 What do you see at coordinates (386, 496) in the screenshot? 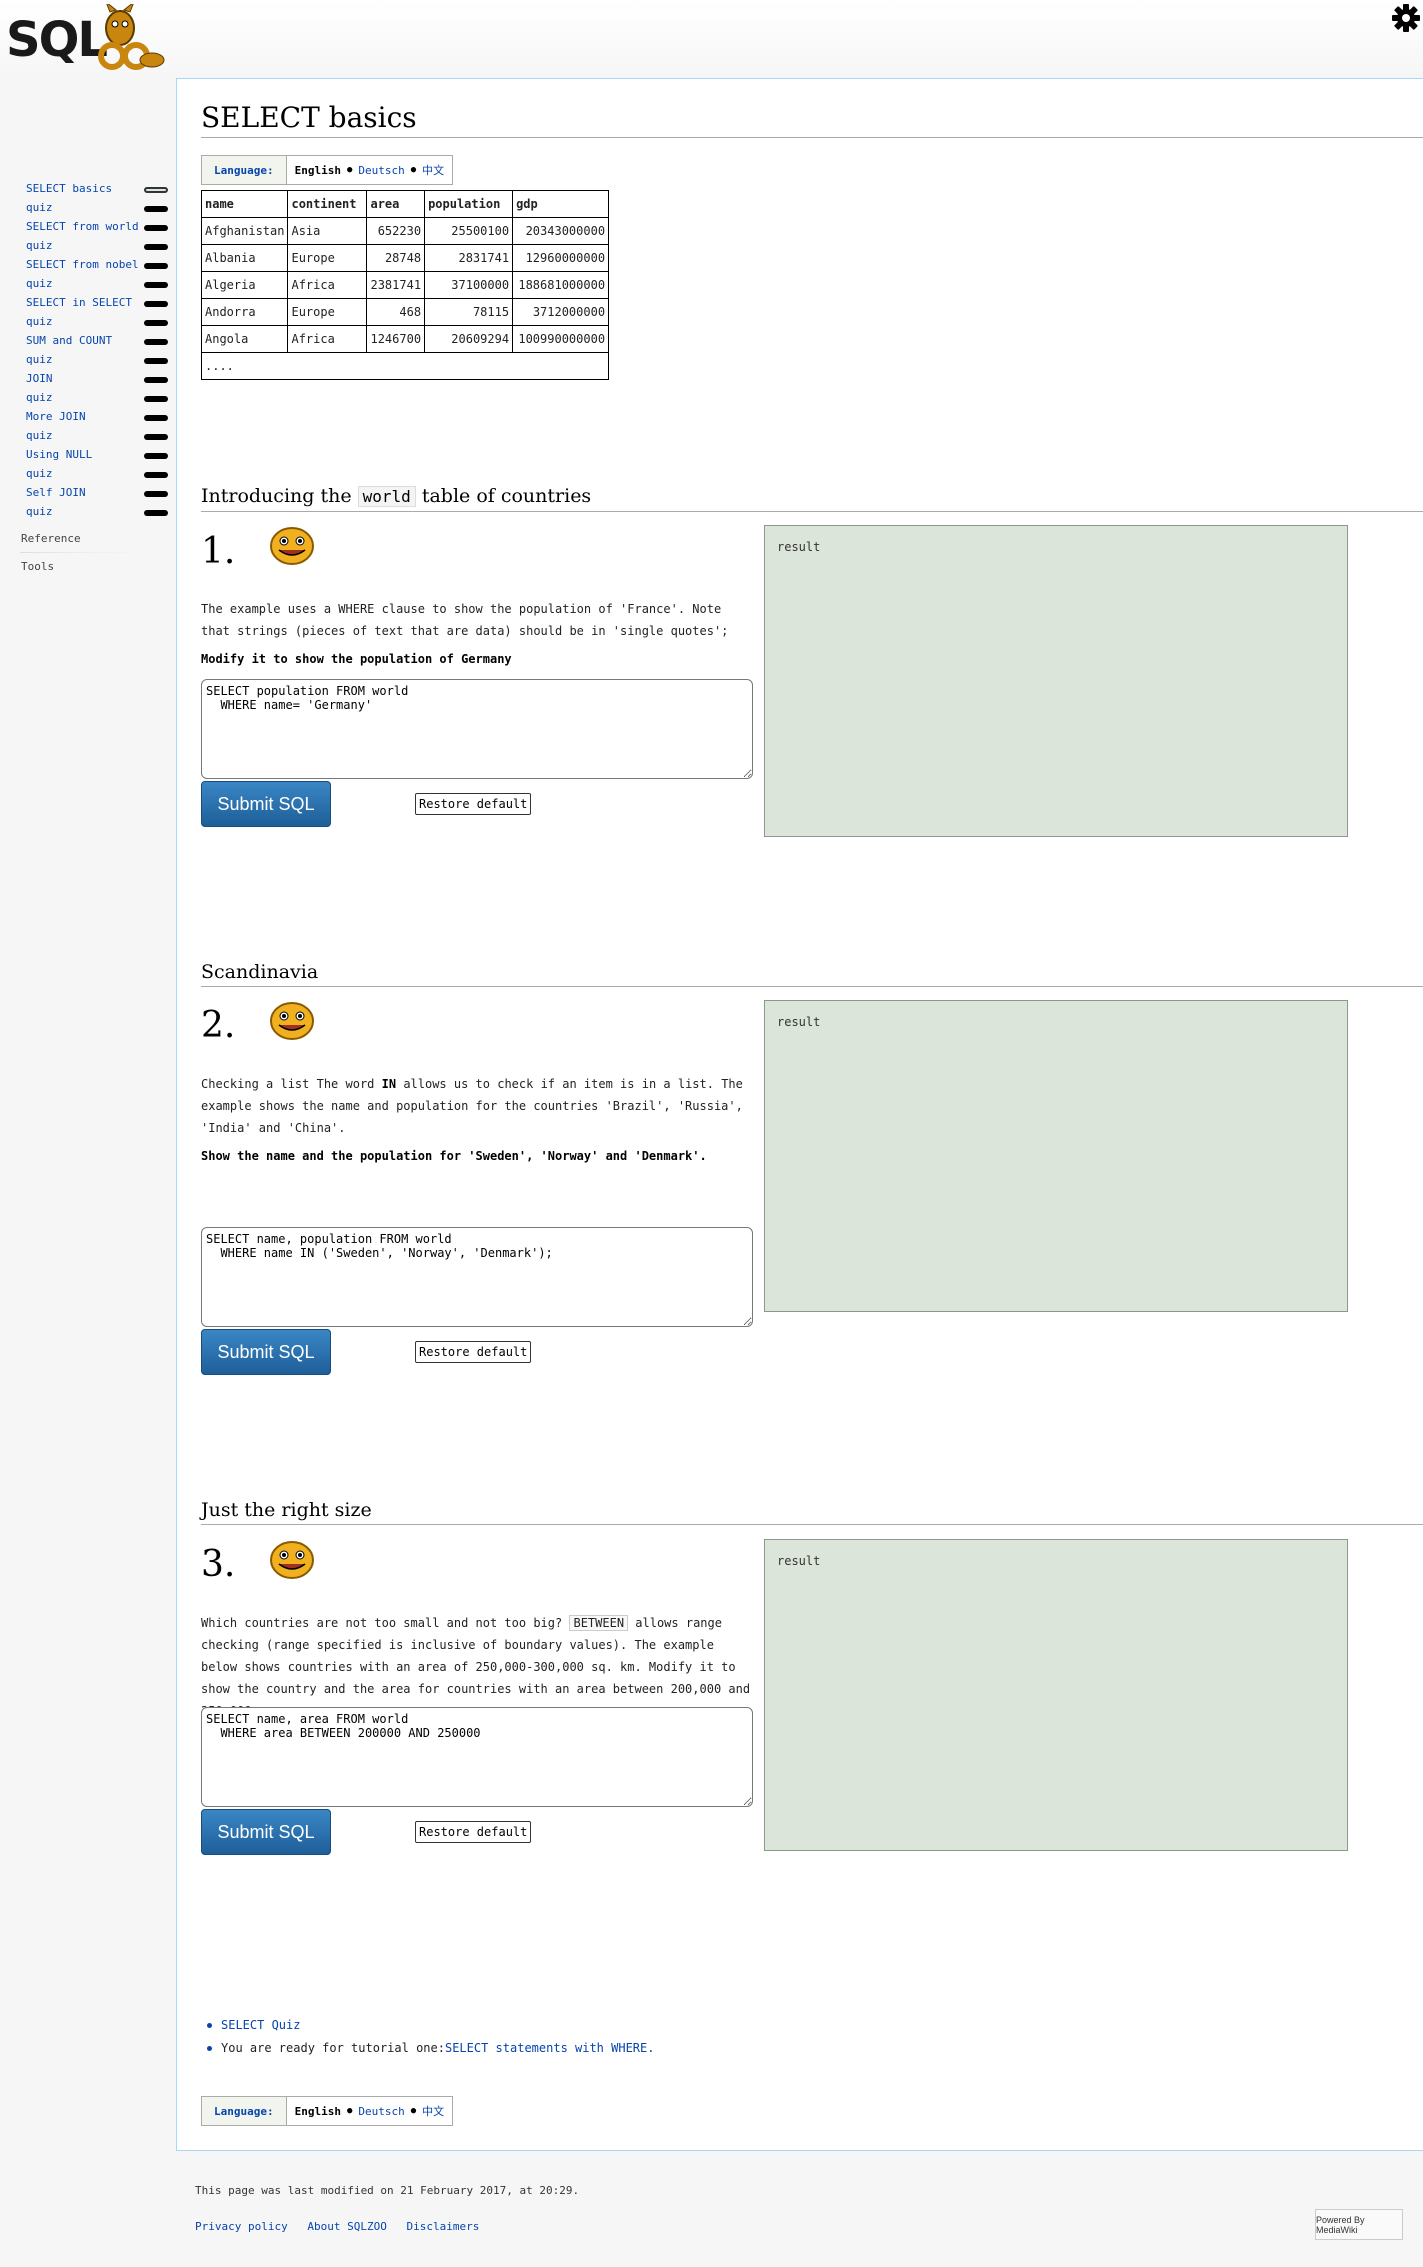
I see `heading-code: world` at bounding box center [386, 496].